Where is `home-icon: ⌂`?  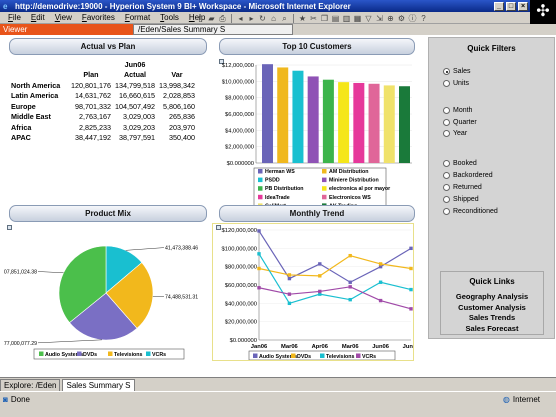 home-icon: ⌂ is located at coordinates (273, 18).